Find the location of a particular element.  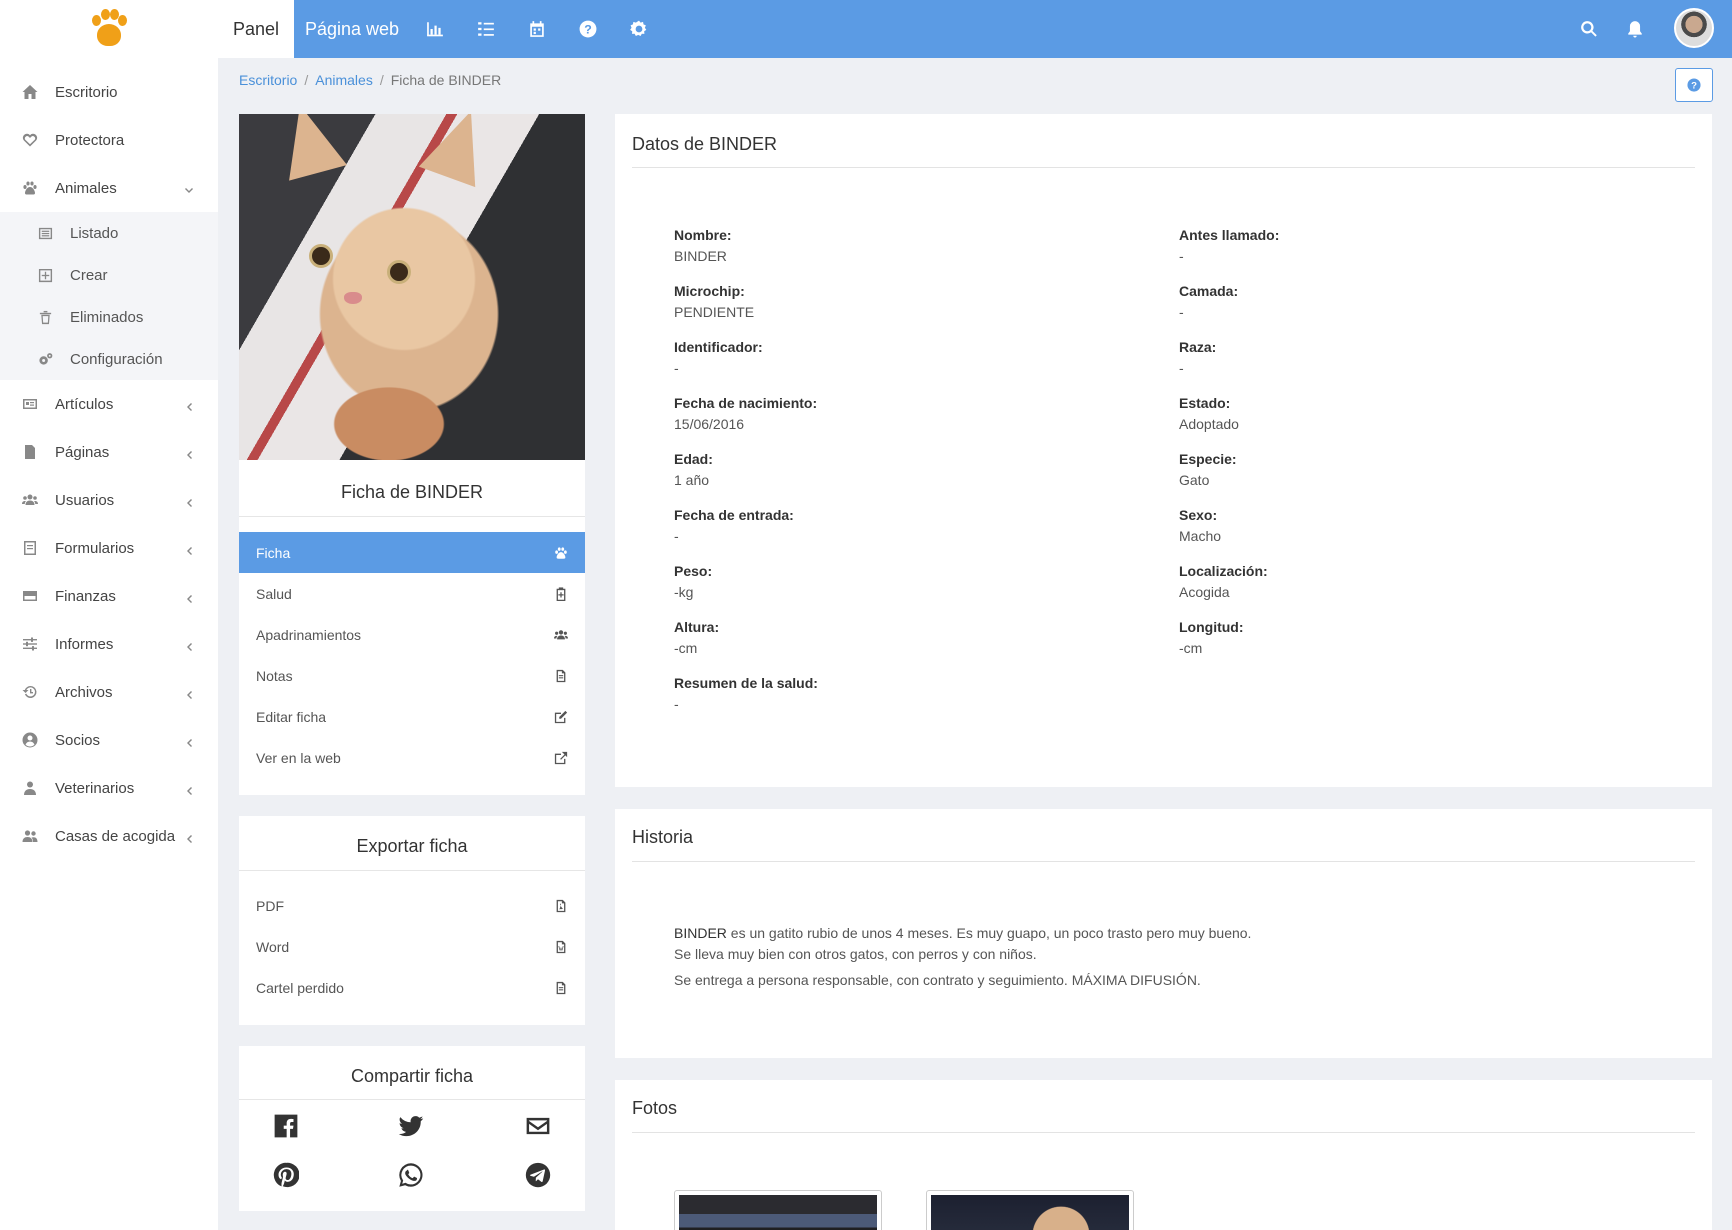

sidebar-item-usuarios: Usuarios is located at coordinates (109, 500).